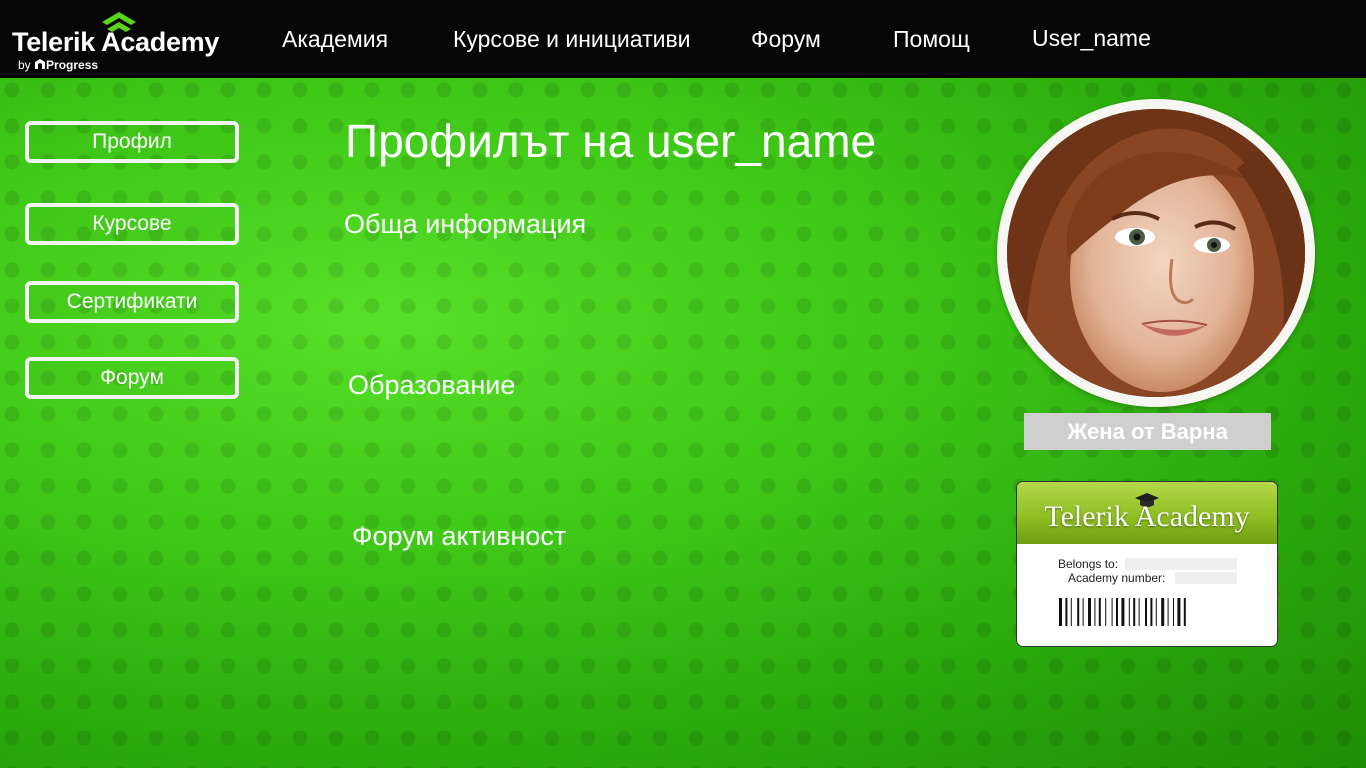 The height and width of the screenshot is (768, 1366). I want to click on progress-logo-icon, so click(40, 64).